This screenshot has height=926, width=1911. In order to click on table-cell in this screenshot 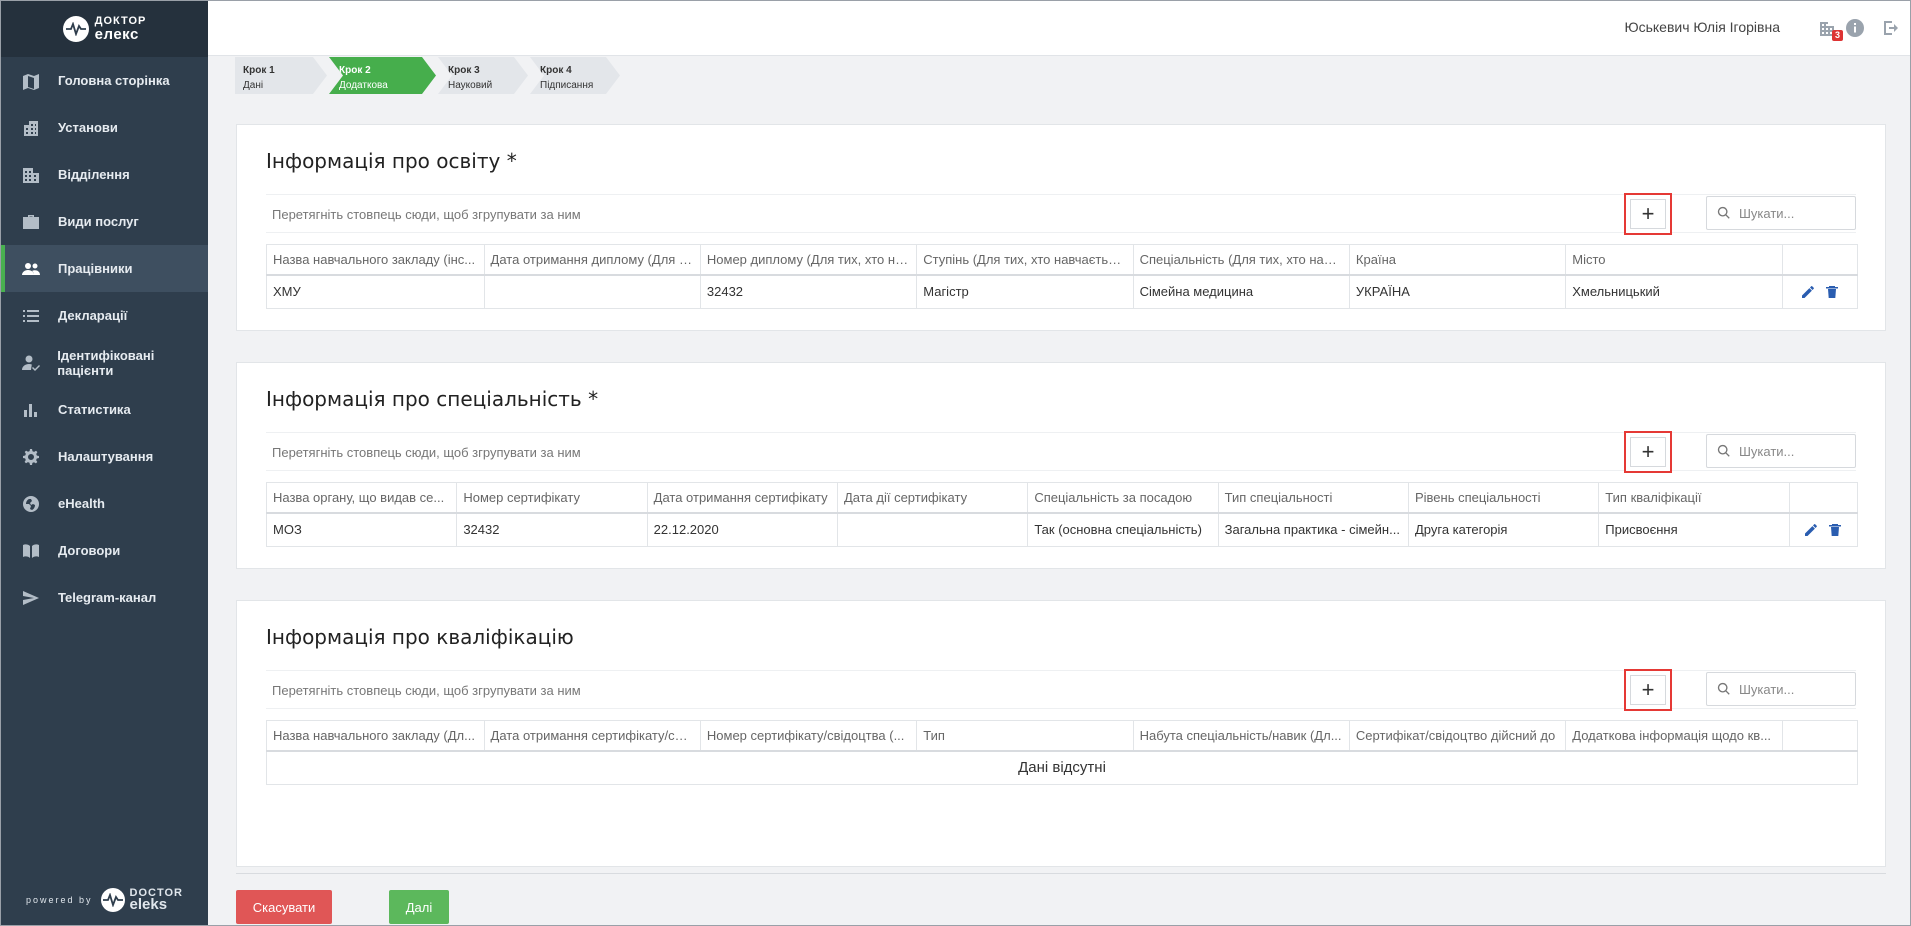, I will do `click(592, 291)`.